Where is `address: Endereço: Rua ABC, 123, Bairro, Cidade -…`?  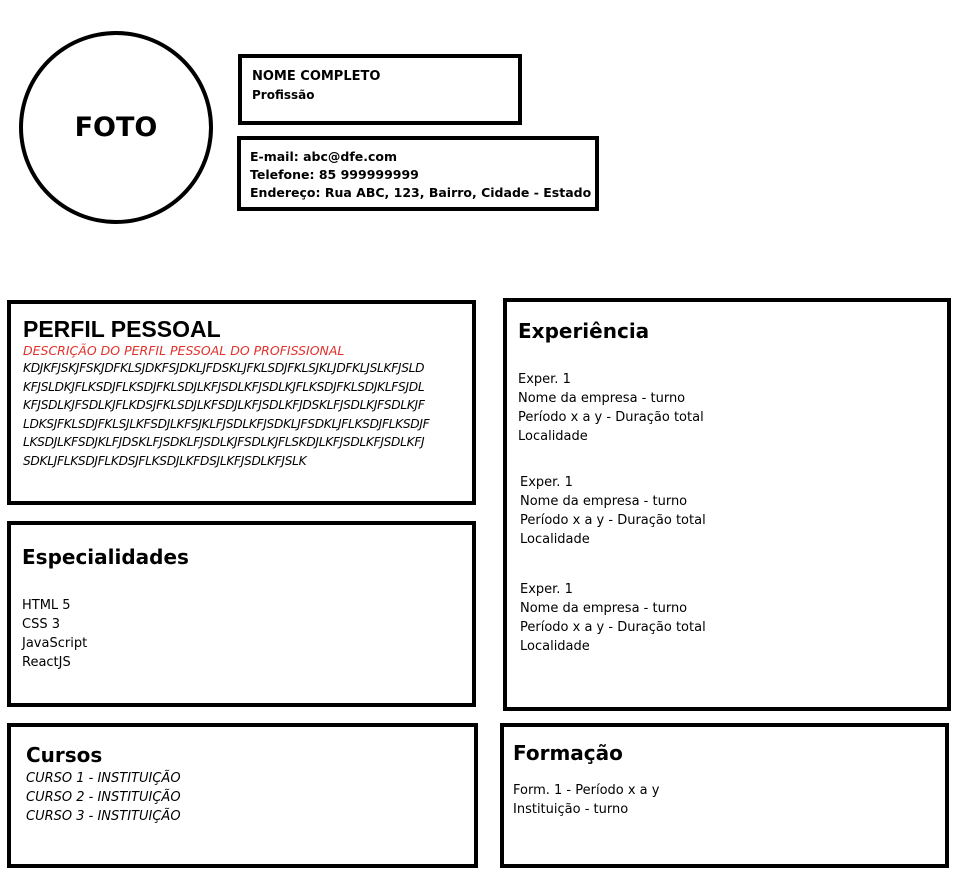 address: Endereço: Rua ABC, 123, Bairro, Cidade -… is located at coordinates (421, 192).